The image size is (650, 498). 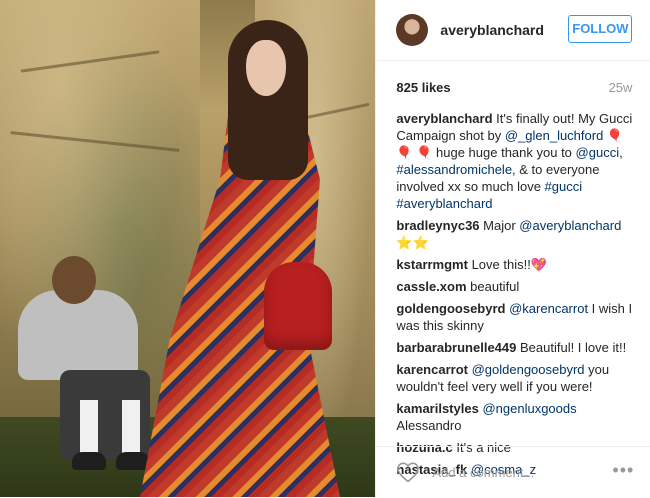 I want to click on follow-button: FOLLOW, so click(x=600, y=29).